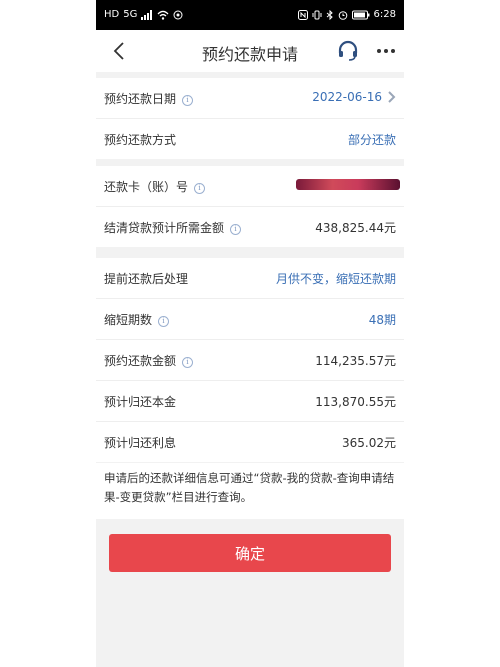 This screenshot has height=667, width=500. Describe the element at coordinates (355, 228) in the screenshot. I see `row-value: 438,825.44元` at that location.